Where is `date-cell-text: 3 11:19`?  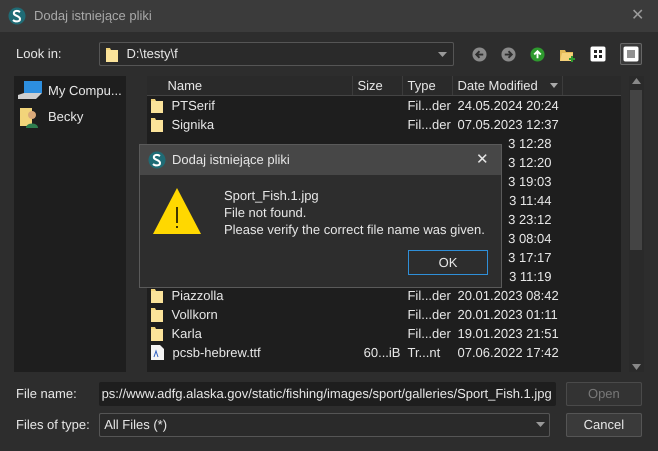 date-cell-text: 3 11:19 is located at coordinates (530, 277).